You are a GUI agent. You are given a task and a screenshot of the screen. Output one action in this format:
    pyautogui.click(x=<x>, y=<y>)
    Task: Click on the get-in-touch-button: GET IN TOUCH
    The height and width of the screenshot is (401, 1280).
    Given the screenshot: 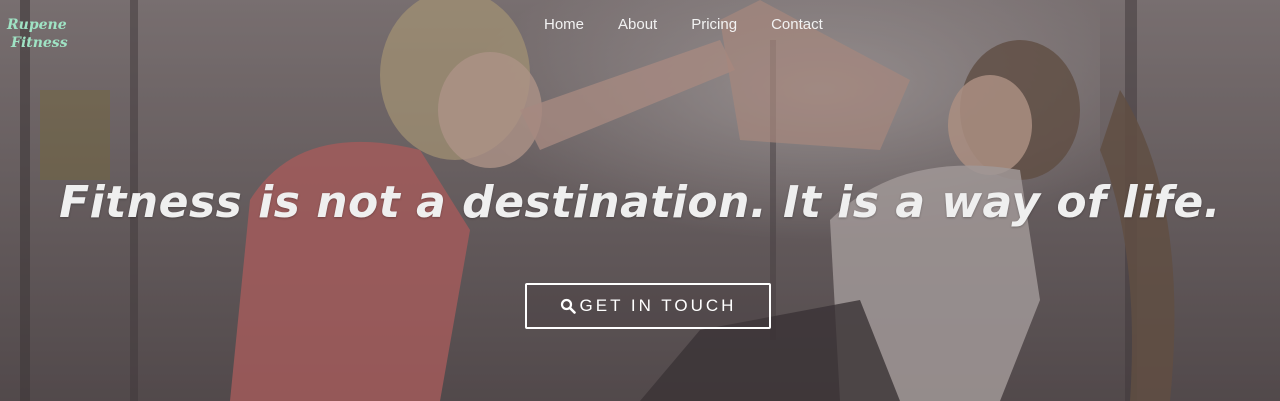 What is the action you would take?
    pyautogui.click(x=648, y=306)
    